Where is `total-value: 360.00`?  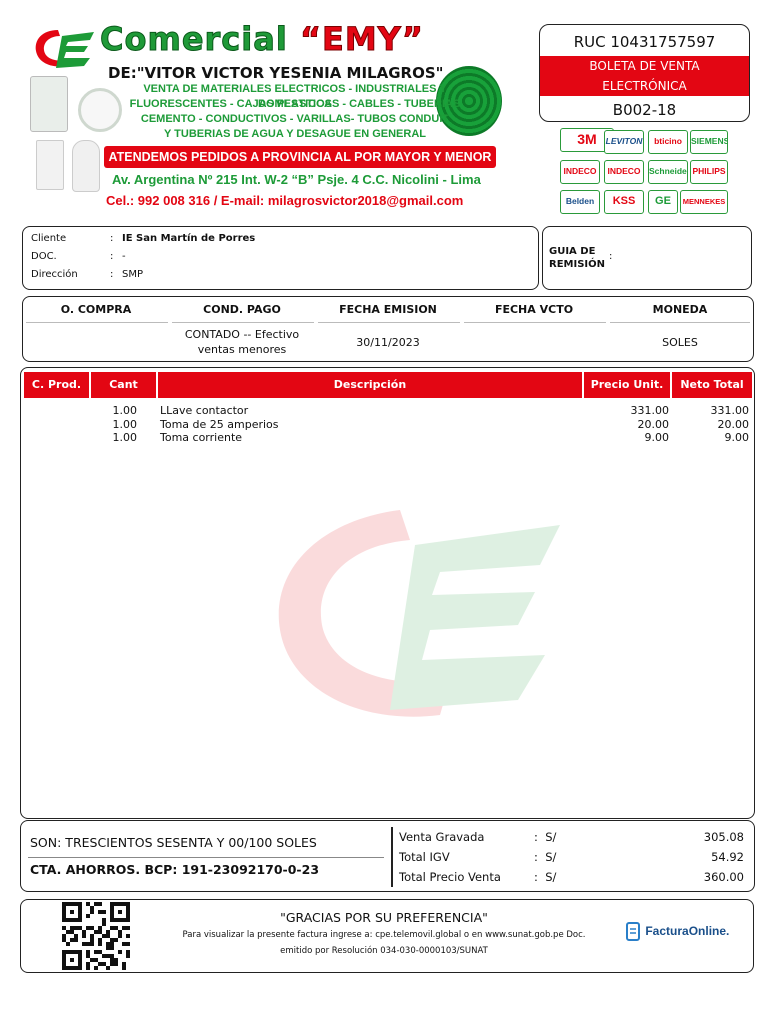 total-value: 360.00 is located at coordinates (723, 877).